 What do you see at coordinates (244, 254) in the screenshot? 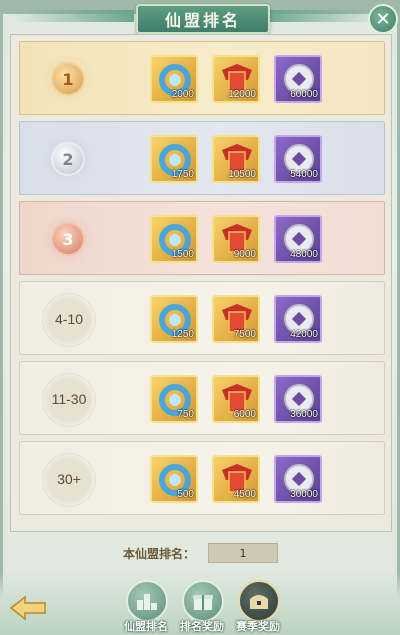
I see `reward-quantity: 9000` at bounding box center [244, 254].